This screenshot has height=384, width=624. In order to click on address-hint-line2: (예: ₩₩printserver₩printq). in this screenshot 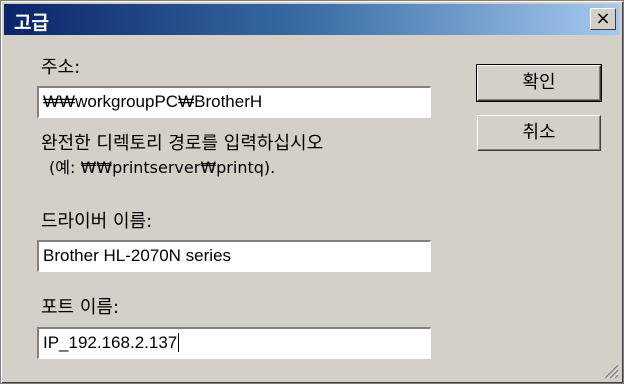, I will do `click(162, 167)`.